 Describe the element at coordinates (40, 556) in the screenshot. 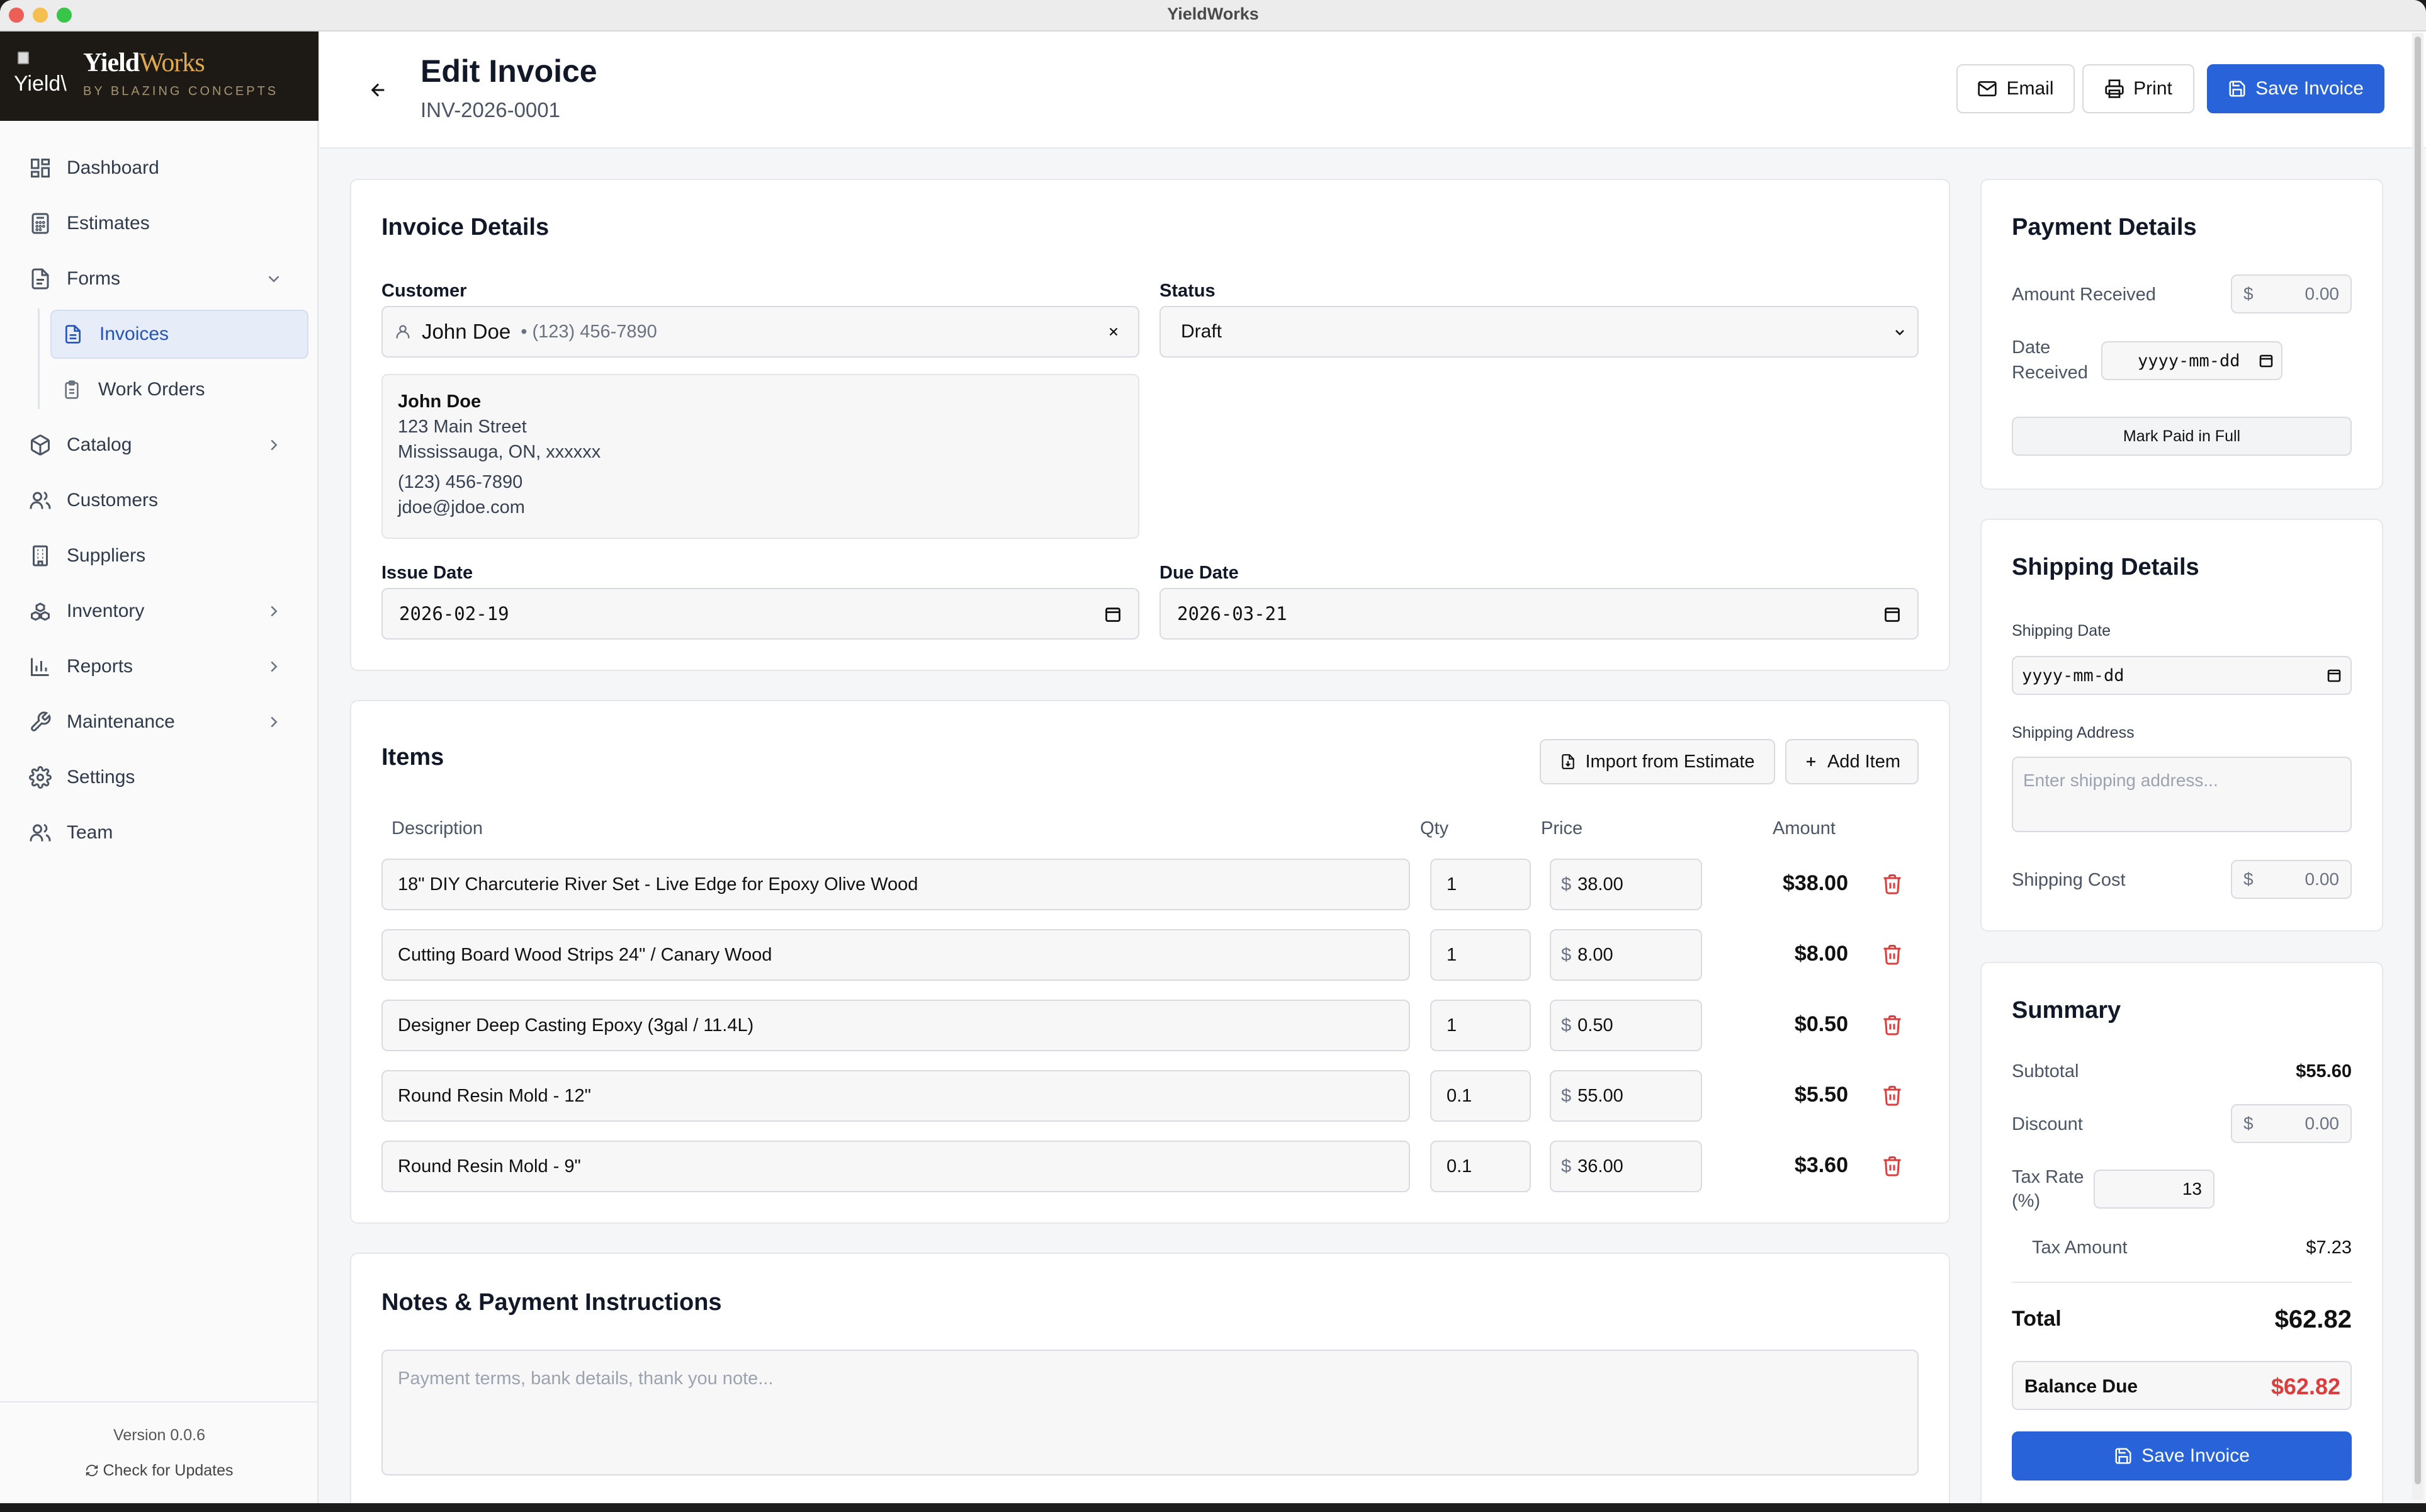

I see `building-icon` at that location.